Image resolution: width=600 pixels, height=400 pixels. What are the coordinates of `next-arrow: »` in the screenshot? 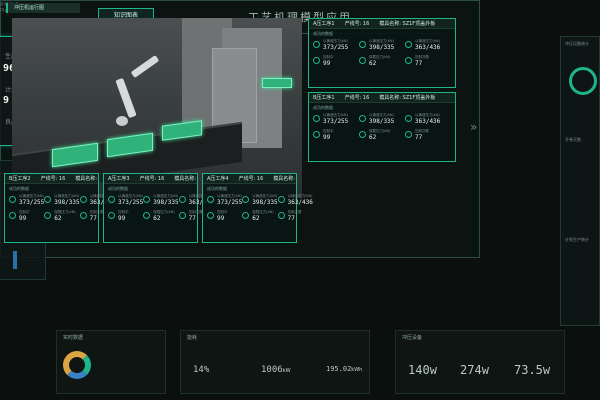 It's located at (473, 127).